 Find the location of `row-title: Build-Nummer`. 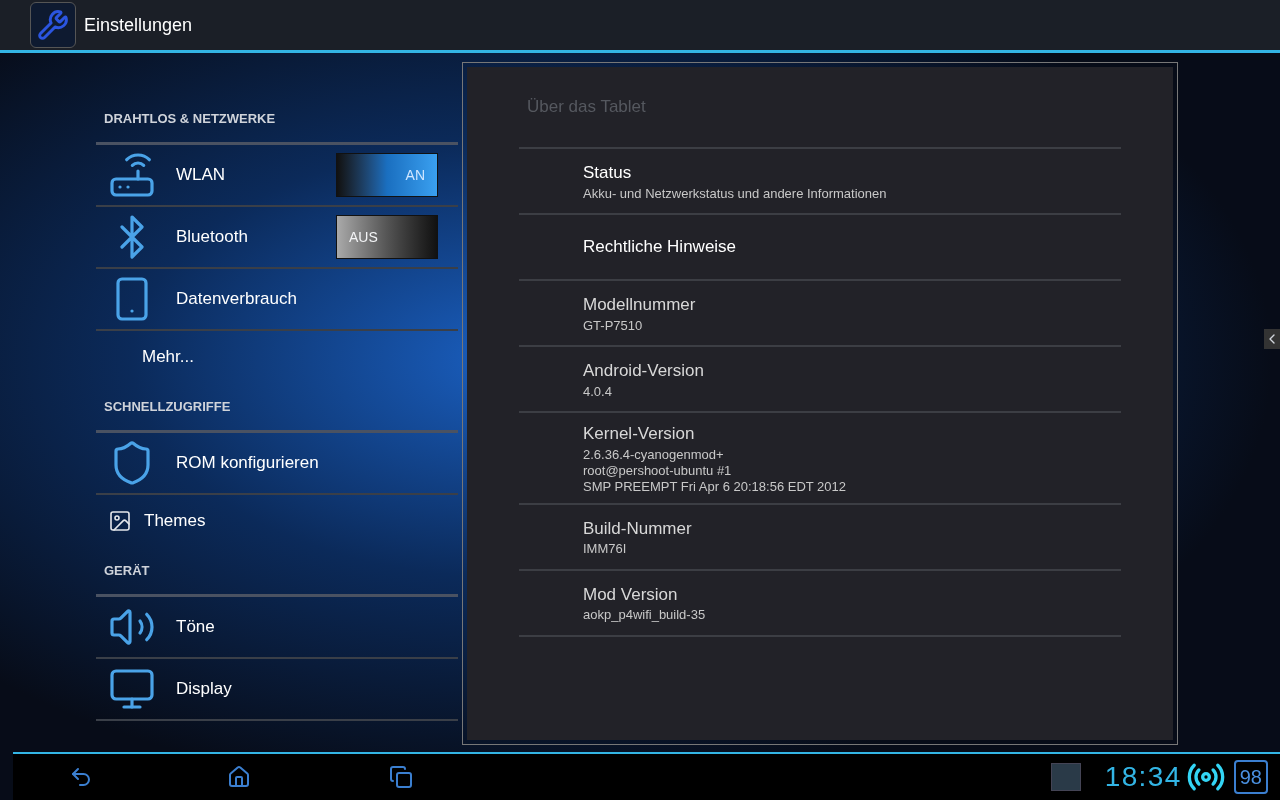

row-title: Build-Nummer is located at coordinates (638, 528).